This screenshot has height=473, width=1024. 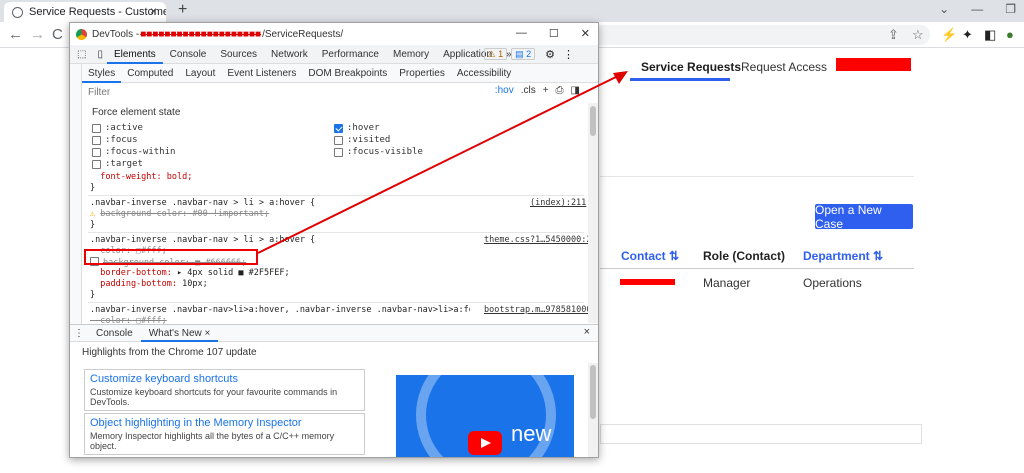 I want to click on open-new-case-button: Open a New Case, so click(x=864, y=217).